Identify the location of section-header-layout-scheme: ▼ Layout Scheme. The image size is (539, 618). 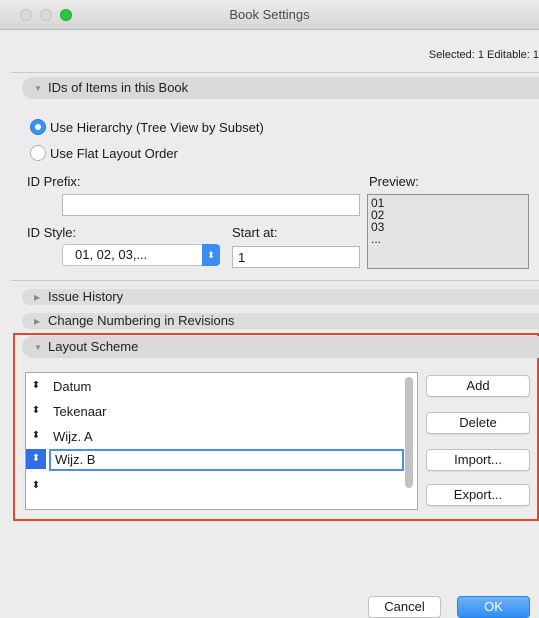
(280, 347).